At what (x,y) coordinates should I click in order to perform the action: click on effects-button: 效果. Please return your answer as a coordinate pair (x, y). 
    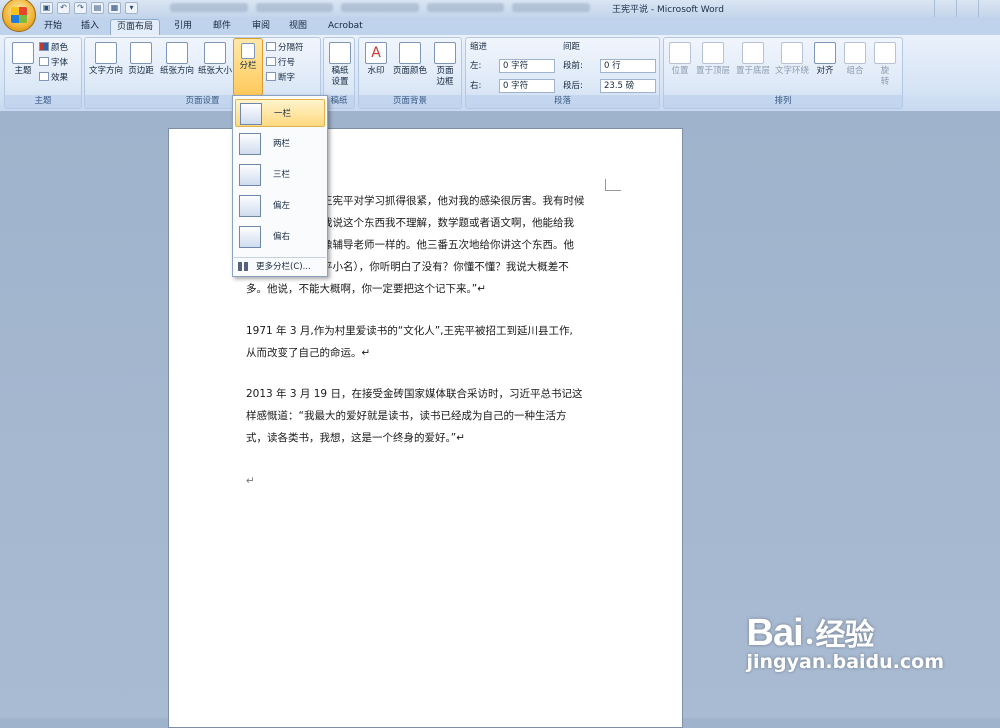
    Looking at the image, I should click on (53, 78).